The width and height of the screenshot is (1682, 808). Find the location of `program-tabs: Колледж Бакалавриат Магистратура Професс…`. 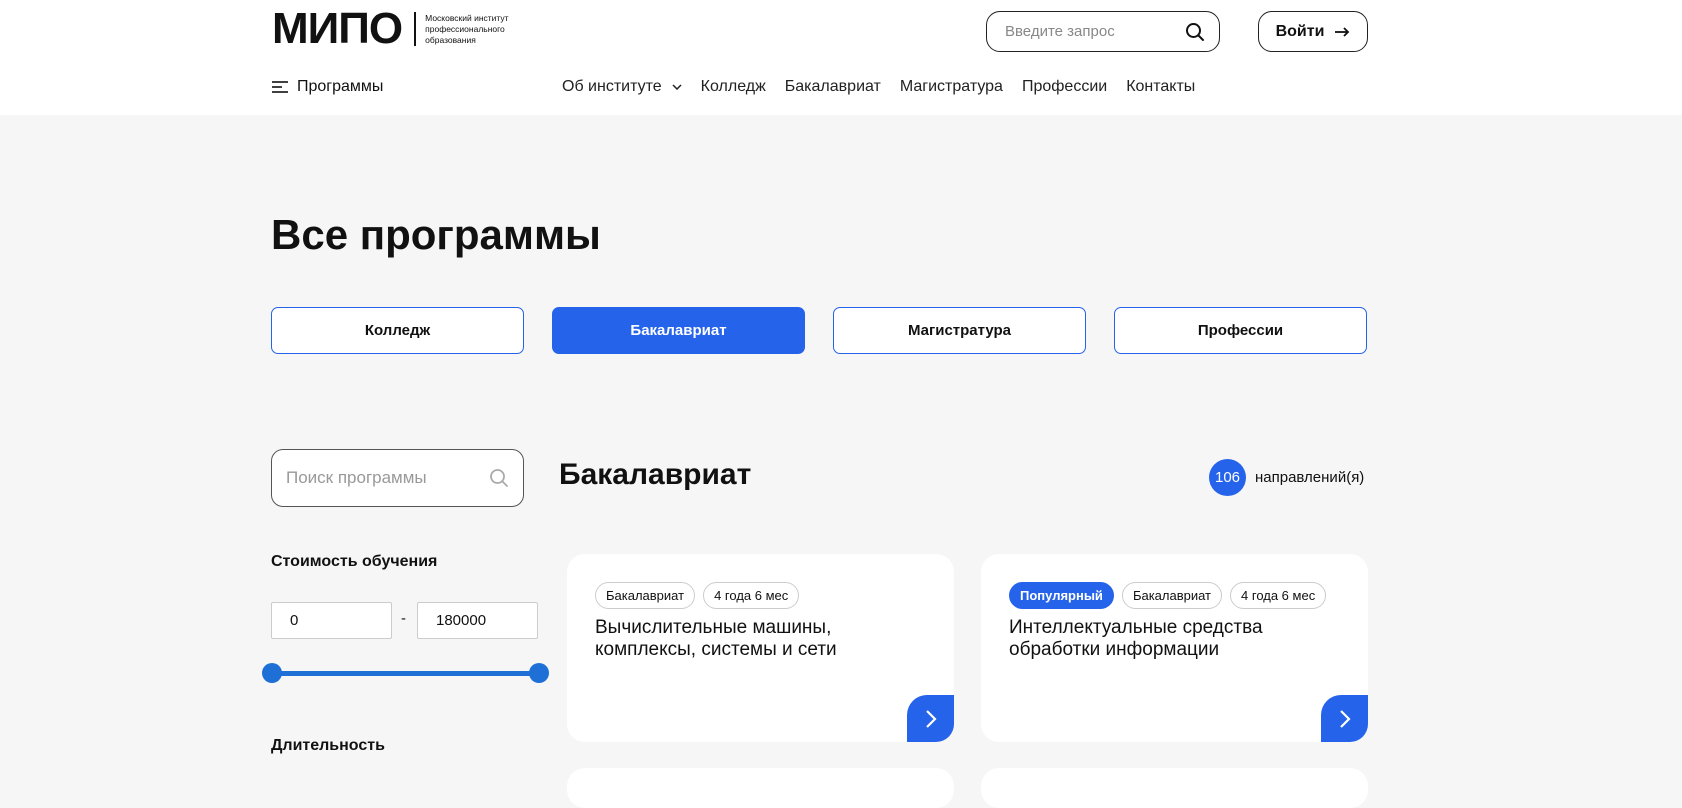

program-tabs: Колледж Бакалавриат Магистратура Професс… is located at coordinates (819, 330).